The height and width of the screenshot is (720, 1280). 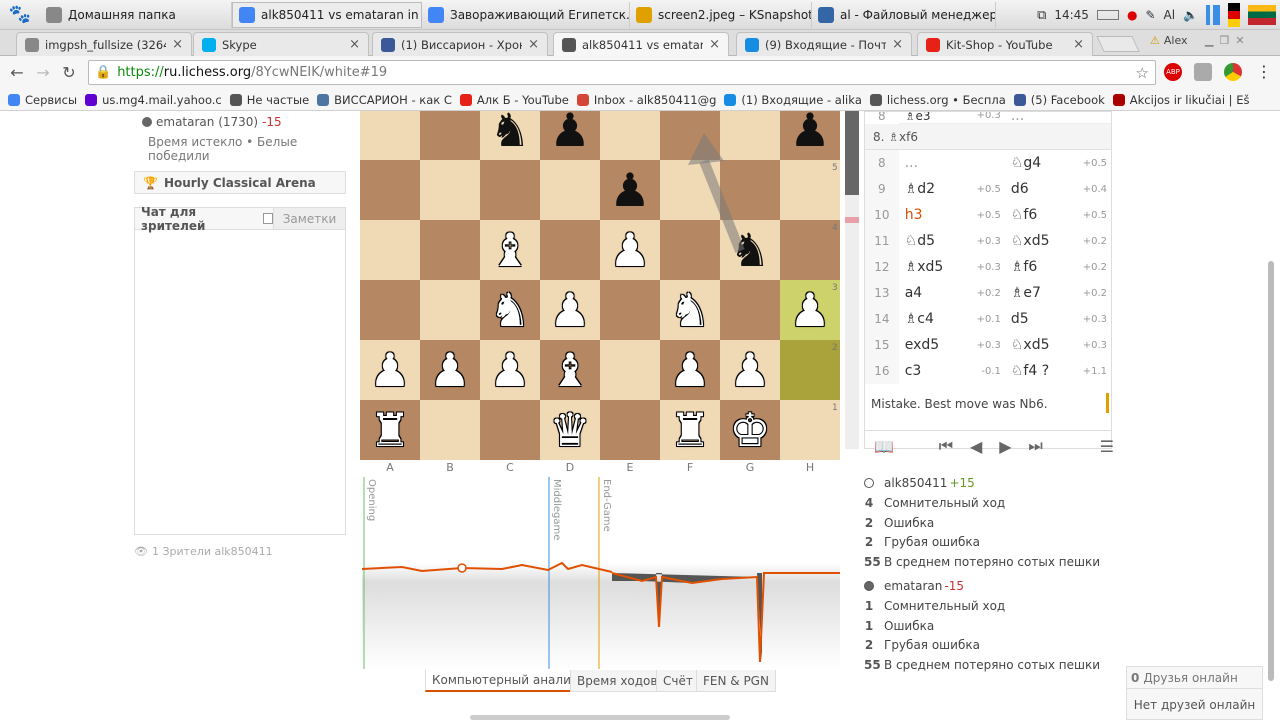 I want to click on move-row: 11 ♘d5 +0.3 ♘xd5 +0.2, so click(x=988, y=241).